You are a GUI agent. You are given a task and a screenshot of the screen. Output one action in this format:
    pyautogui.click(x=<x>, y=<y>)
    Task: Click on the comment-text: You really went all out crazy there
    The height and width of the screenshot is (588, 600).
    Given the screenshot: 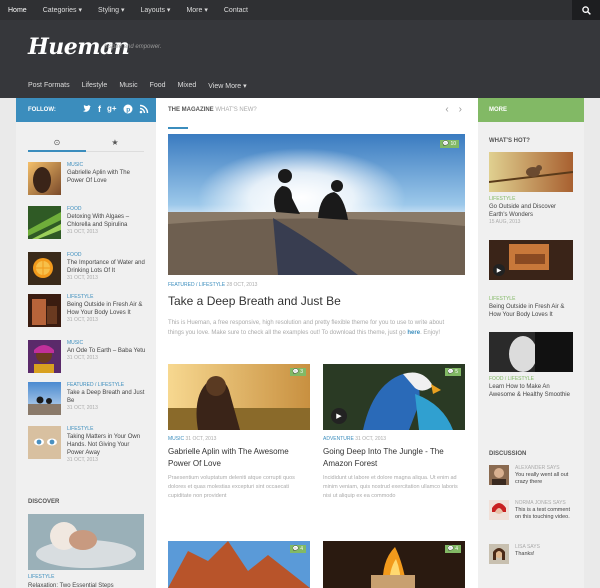 What is the action you would take?
    pyautogui.click(x=544, y=479)
    